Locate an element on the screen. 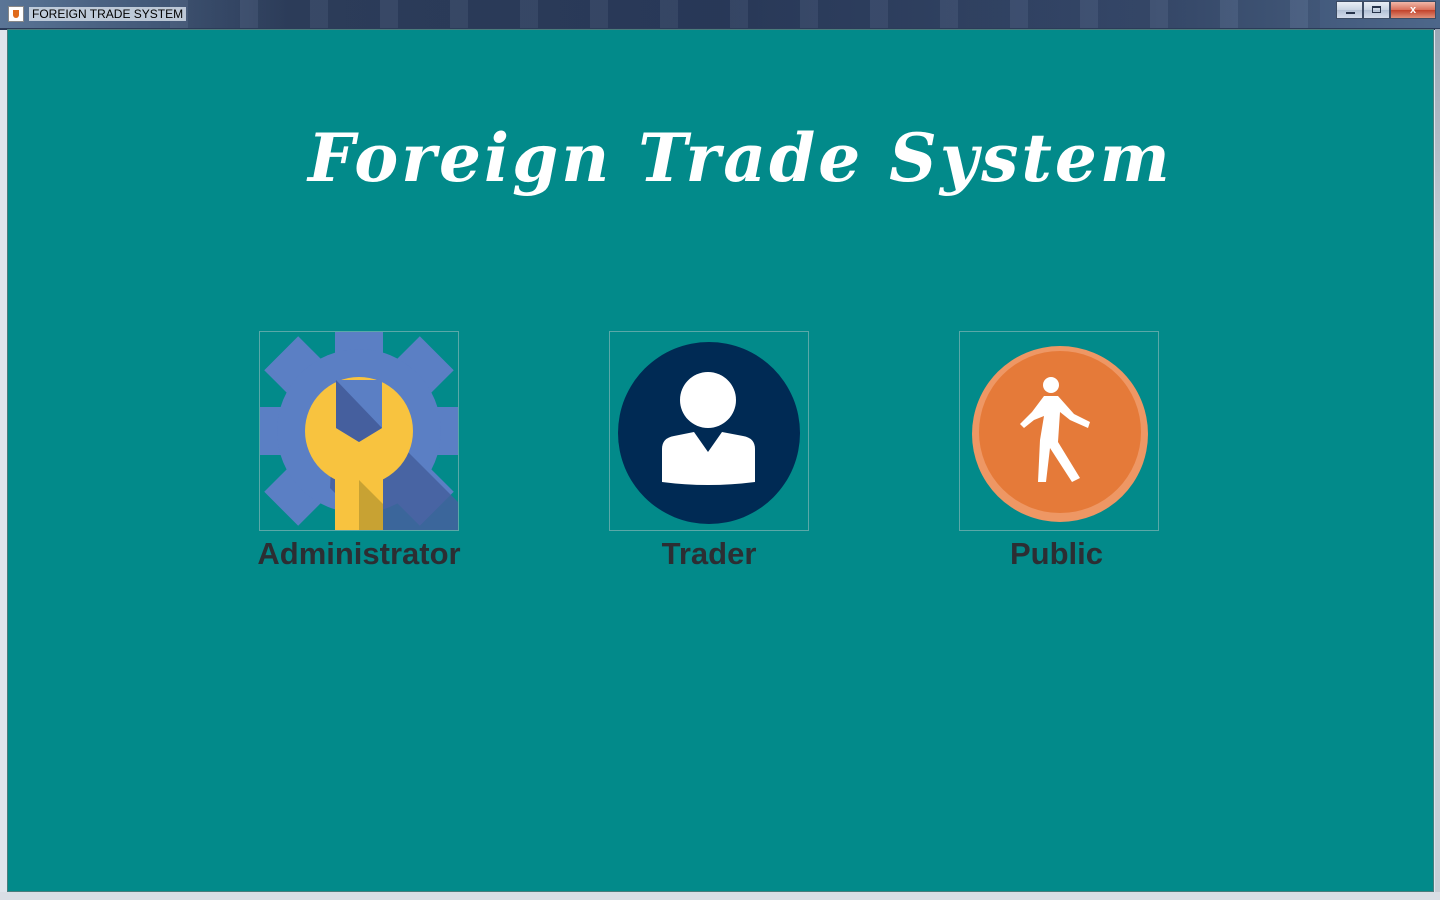  window-controls: x is located at coordinates (1386, 10).